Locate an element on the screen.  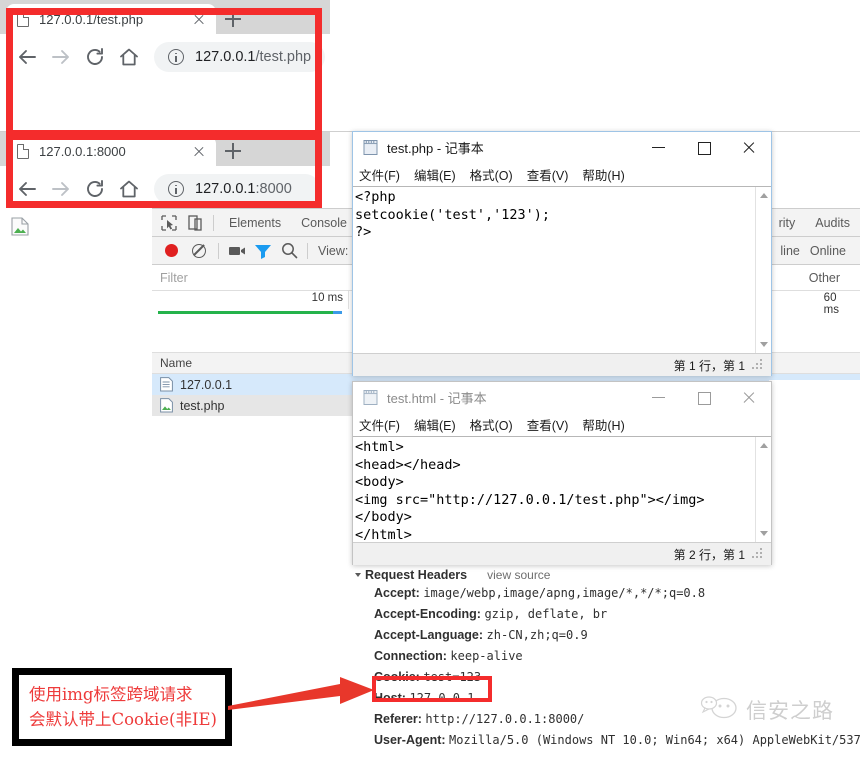
browser-tab: 127.0.0.1/test.php is located at coordinates (111, 19).